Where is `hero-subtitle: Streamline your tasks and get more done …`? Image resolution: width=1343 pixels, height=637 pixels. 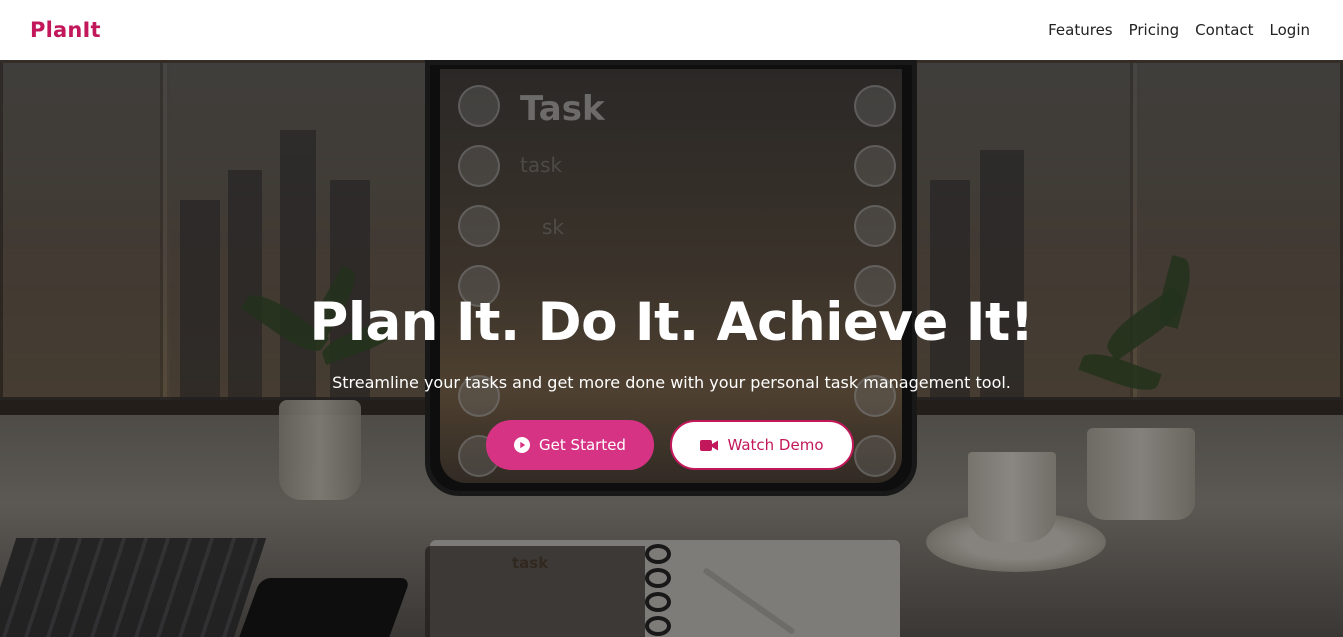 hero-subtitle: Streamline your tasks and get more done … is located at coordinates (671, 382).